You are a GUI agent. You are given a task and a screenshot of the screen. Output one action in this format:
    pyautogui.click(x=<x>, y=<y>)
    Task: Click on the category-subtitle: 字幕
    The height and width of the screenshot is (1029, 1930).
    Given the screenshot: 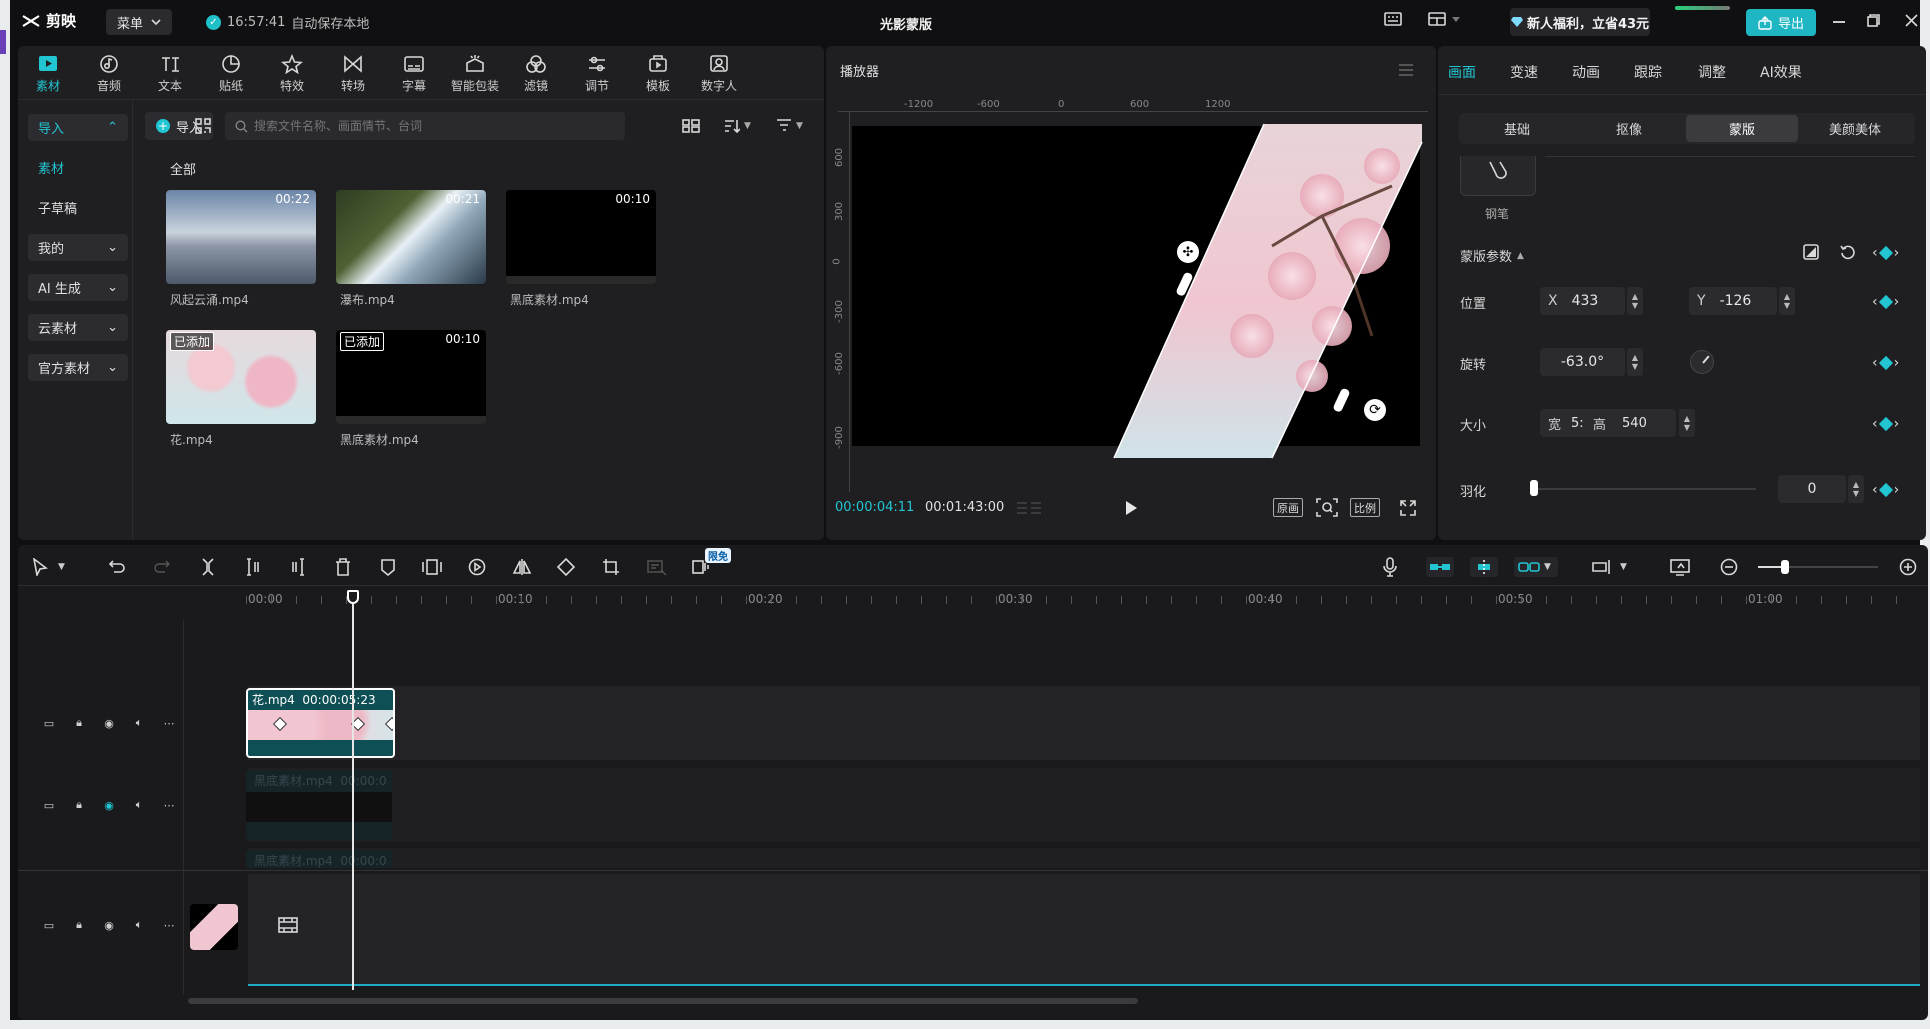 What is the action you would take?
    pyautogui.click(x=414, y=74)
    